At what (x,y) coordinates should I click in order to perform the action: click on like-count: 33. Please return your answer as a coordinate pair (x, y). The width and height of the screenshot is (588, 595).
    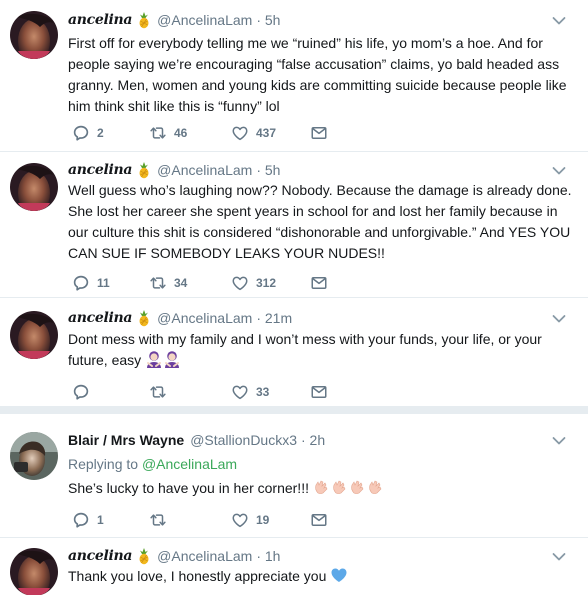
    Looking at the image, I should click on (263, 392).